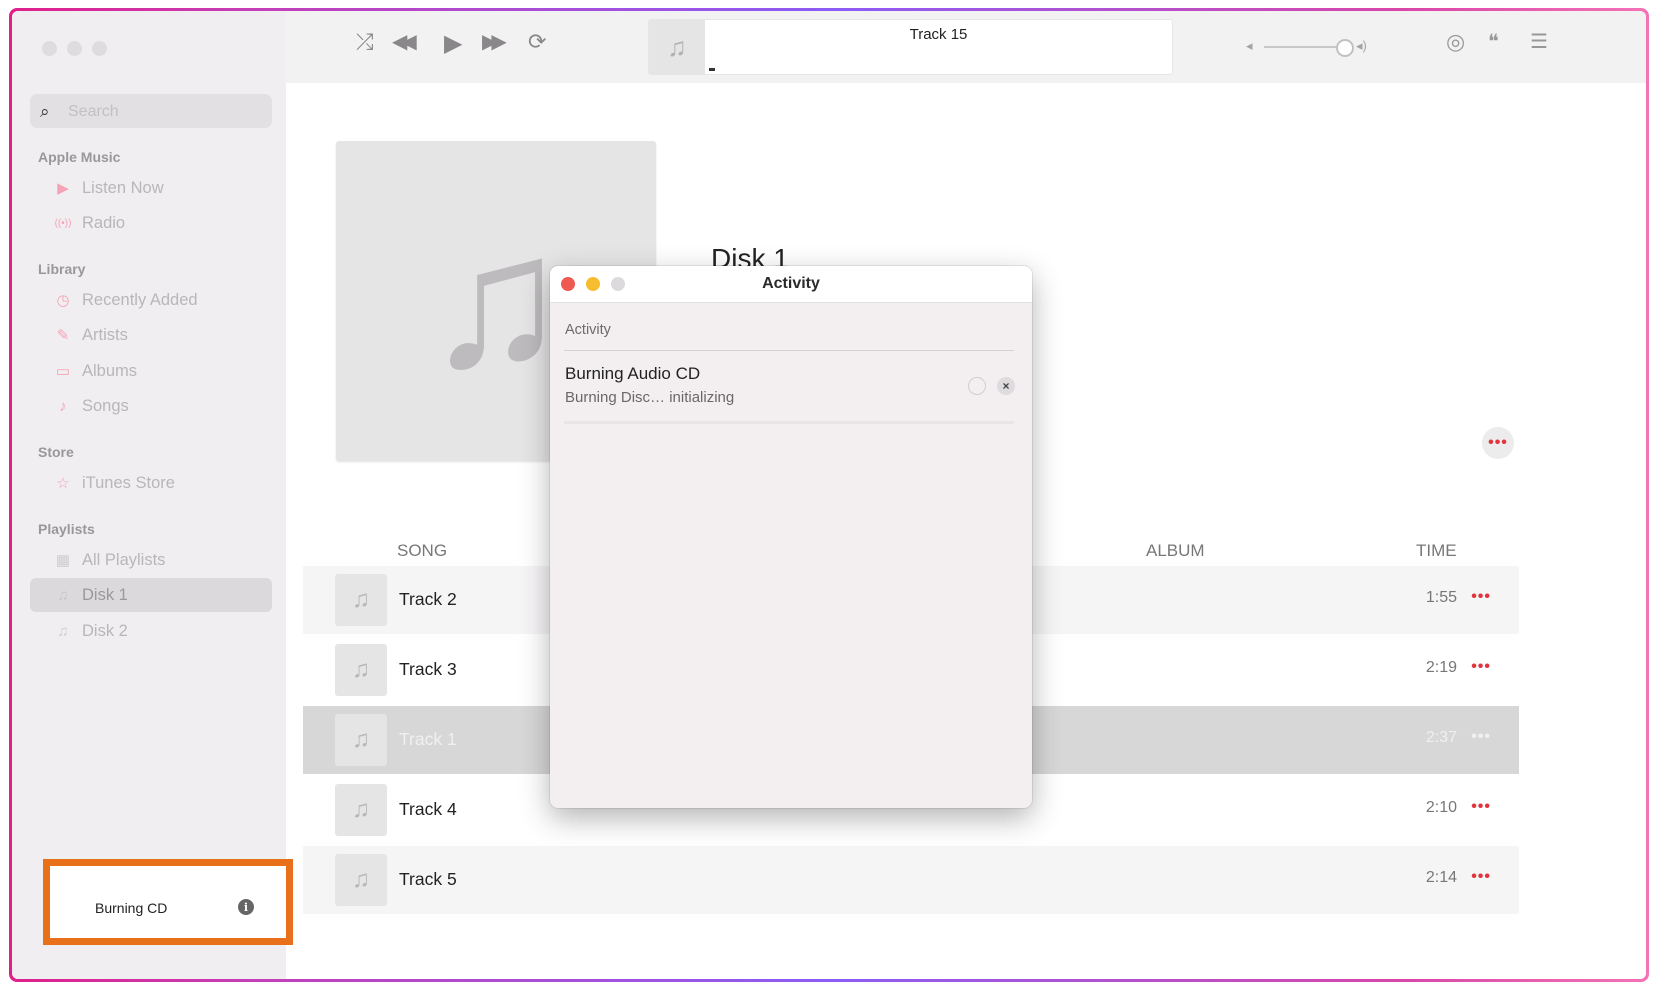 The image size is (1654, 991). Describe the element at coordinates (63, 371) in the screenshot. I see `album-icon: ▭` at that location.